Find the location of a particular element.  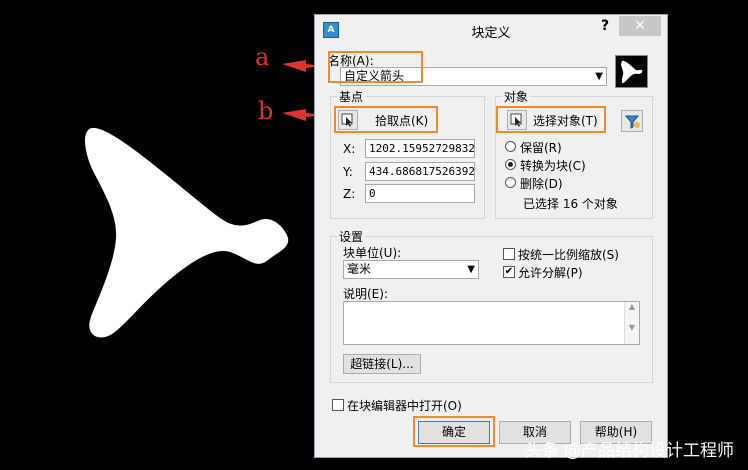

uniform-scale-checkbox is located at coordinates (509, 254).